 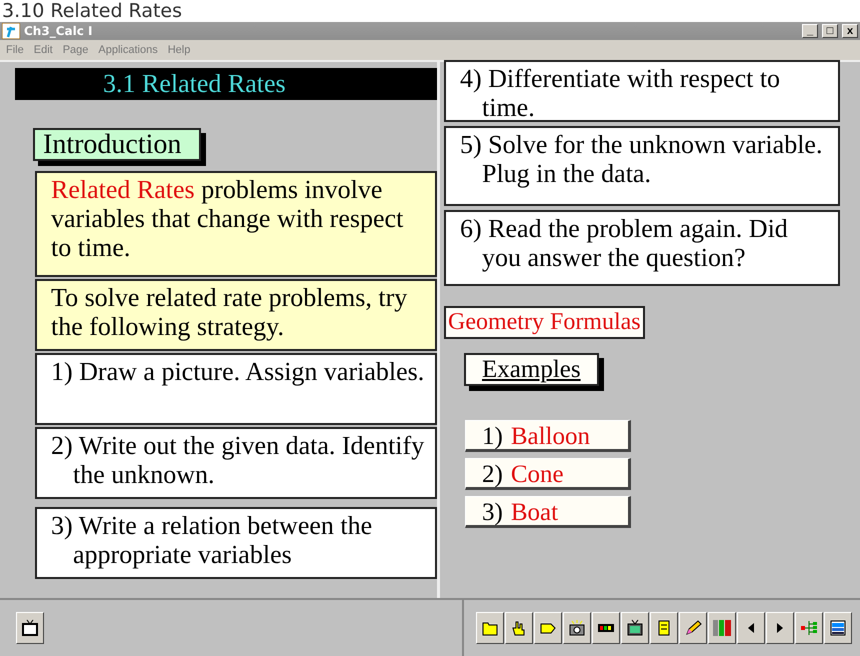 What do you see at coordinates (642, 166) in the screenshot?
I see `step-box: 5) Solve for the unknown variable. Plug in the data.` at bounding box center [642, 166].